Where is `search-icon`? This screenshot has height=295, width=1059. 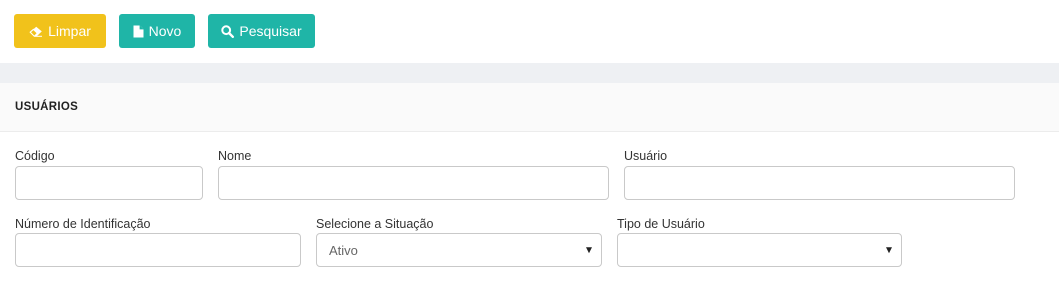 search-icon is located at coordinates (228, 31).